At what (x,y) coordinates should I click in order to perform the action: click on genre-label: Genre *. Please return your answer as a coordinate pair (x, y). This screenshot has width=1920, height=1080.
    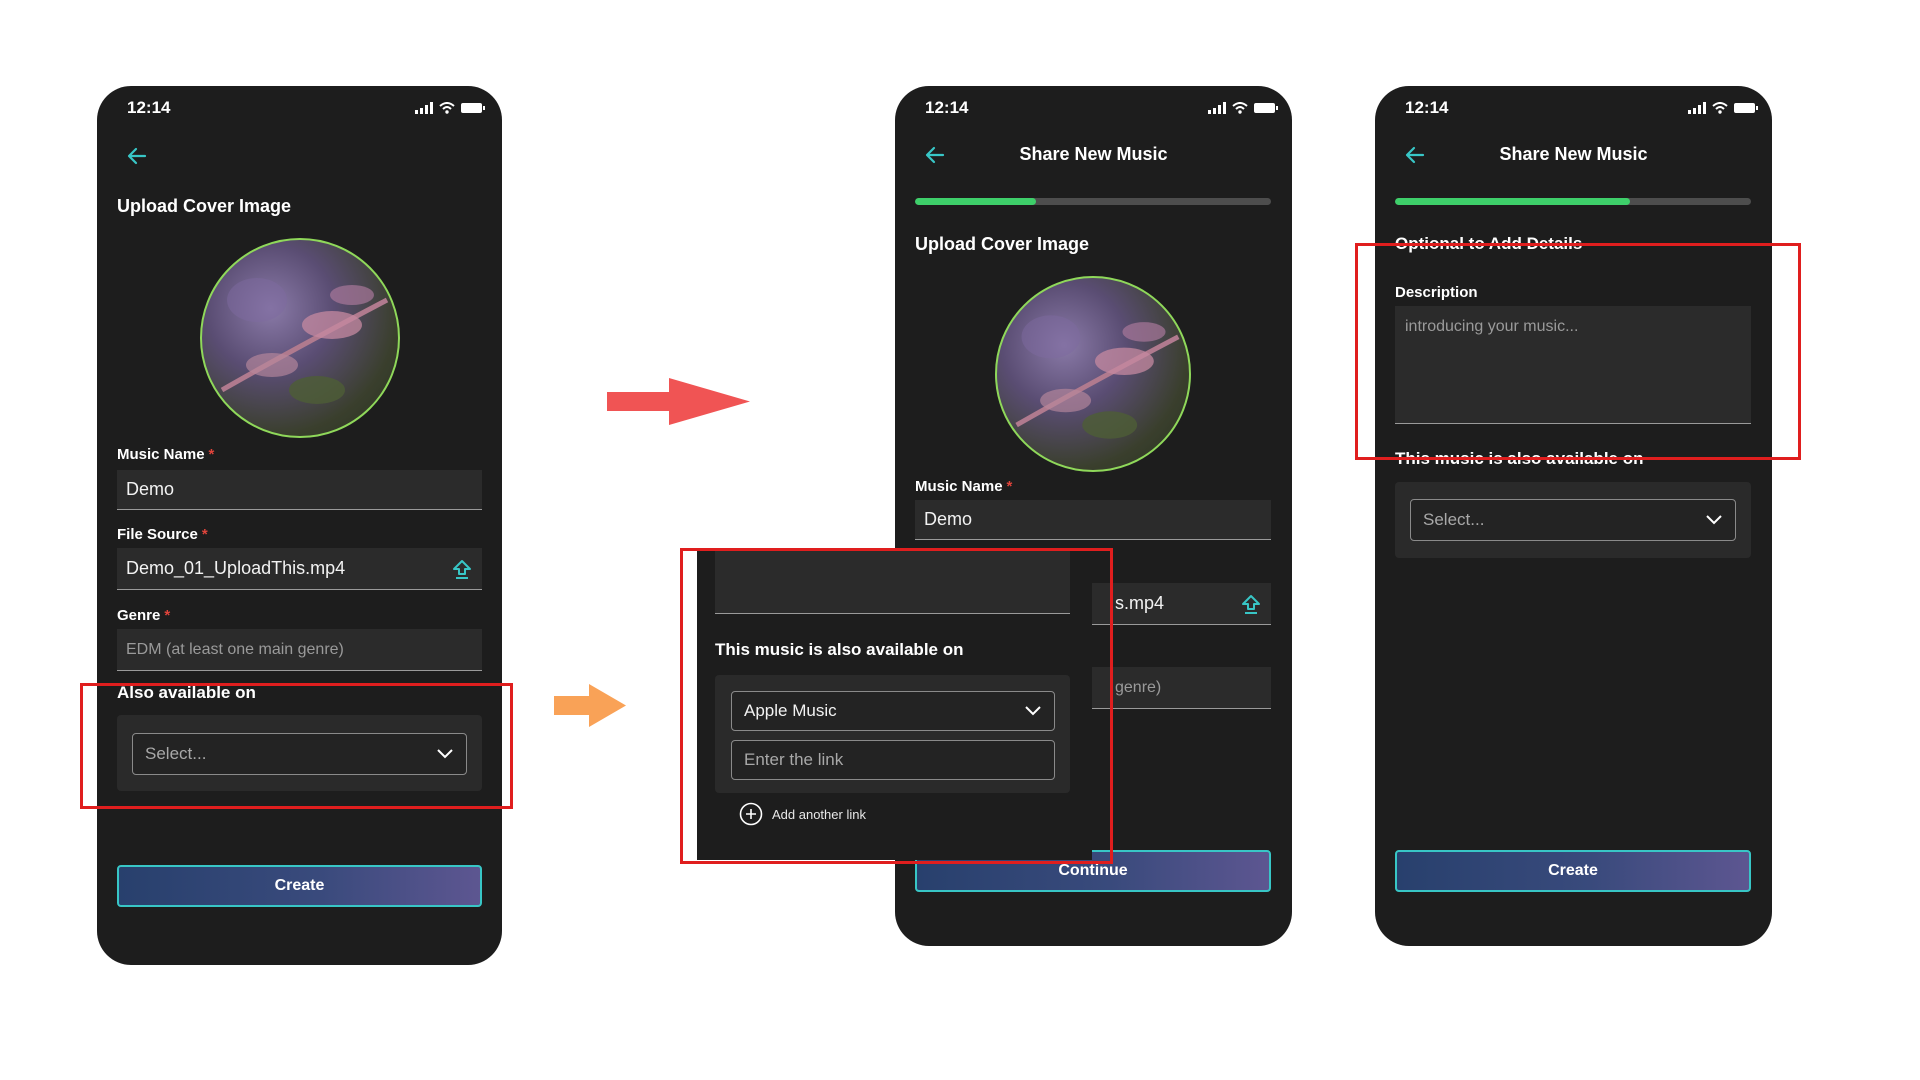
    Looking at the image, I should click on (144, 615).